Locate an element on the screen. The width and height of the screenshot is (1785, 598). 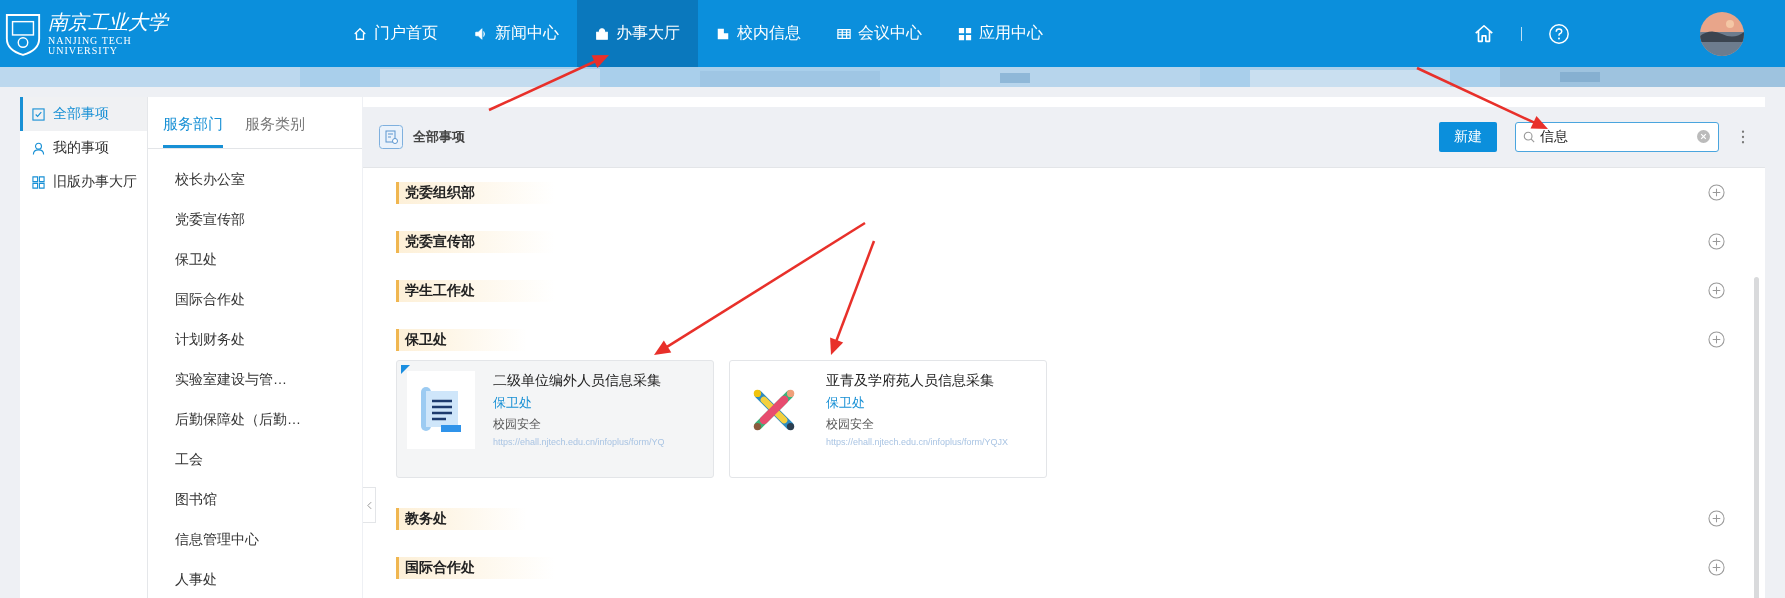
more-icon is located at coordinates (1743, 137).